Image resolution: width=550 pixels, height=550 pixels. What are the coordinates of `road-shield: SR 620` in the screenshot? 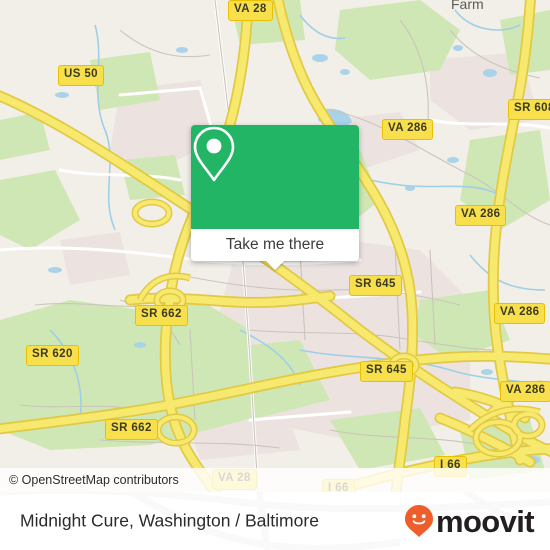 It's located at (52, 355).